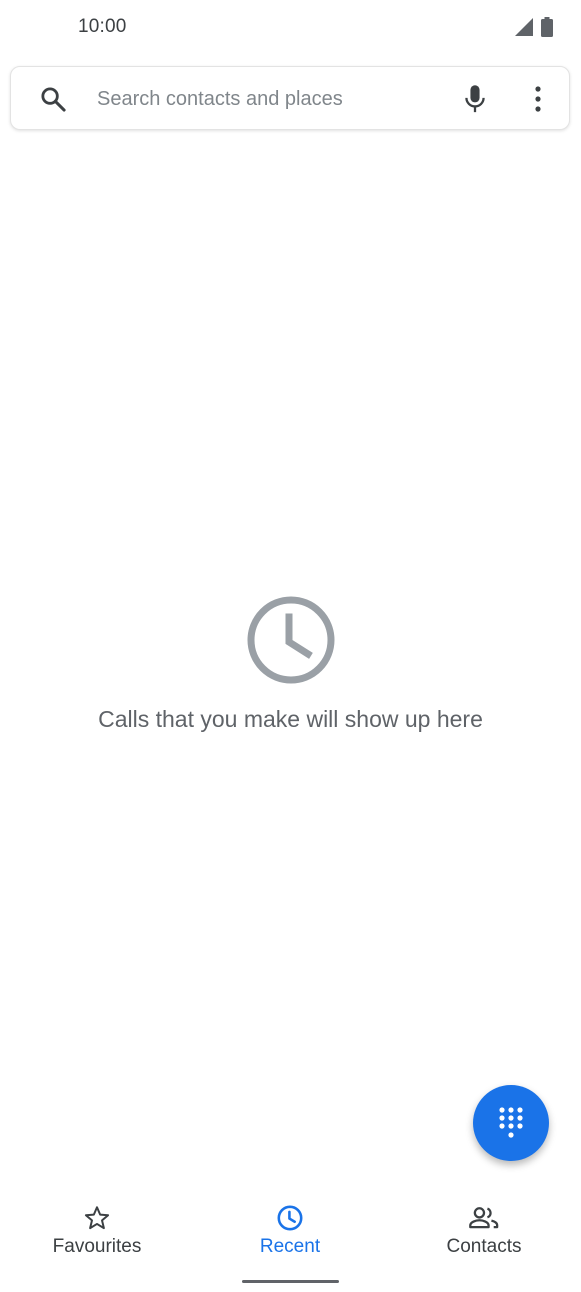 This screenshot has width=581, height=1292. I want to click on tab-recent-label: Recent, so click(290, 1246).